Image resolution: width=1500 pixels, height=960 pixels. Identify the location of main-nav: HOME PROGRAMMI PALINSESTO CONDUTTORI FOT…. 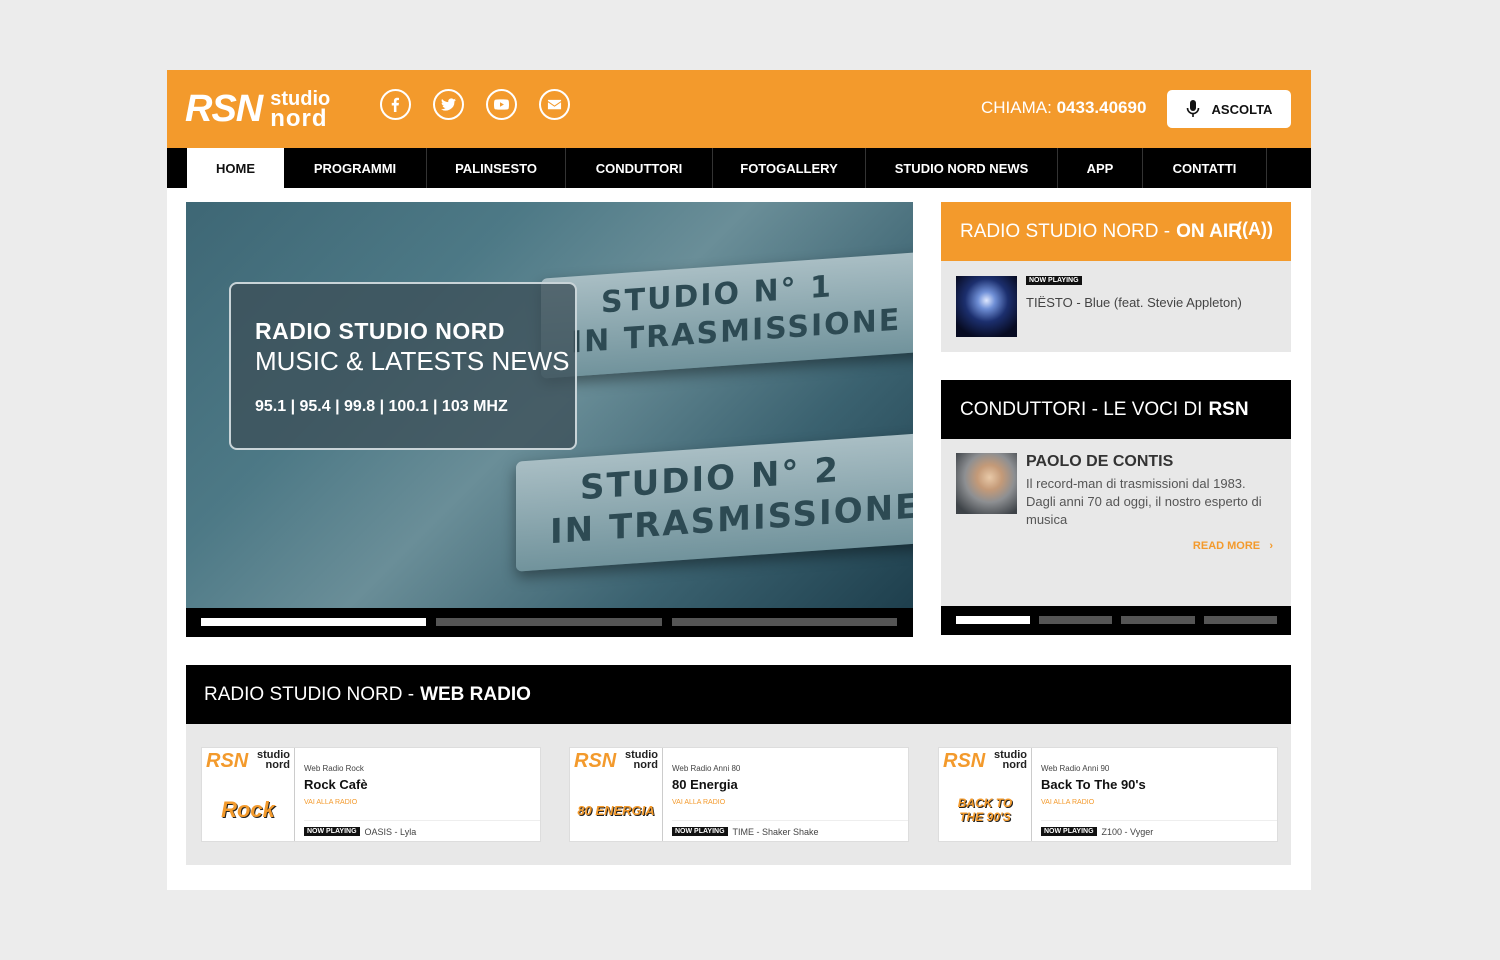
(739, 168).